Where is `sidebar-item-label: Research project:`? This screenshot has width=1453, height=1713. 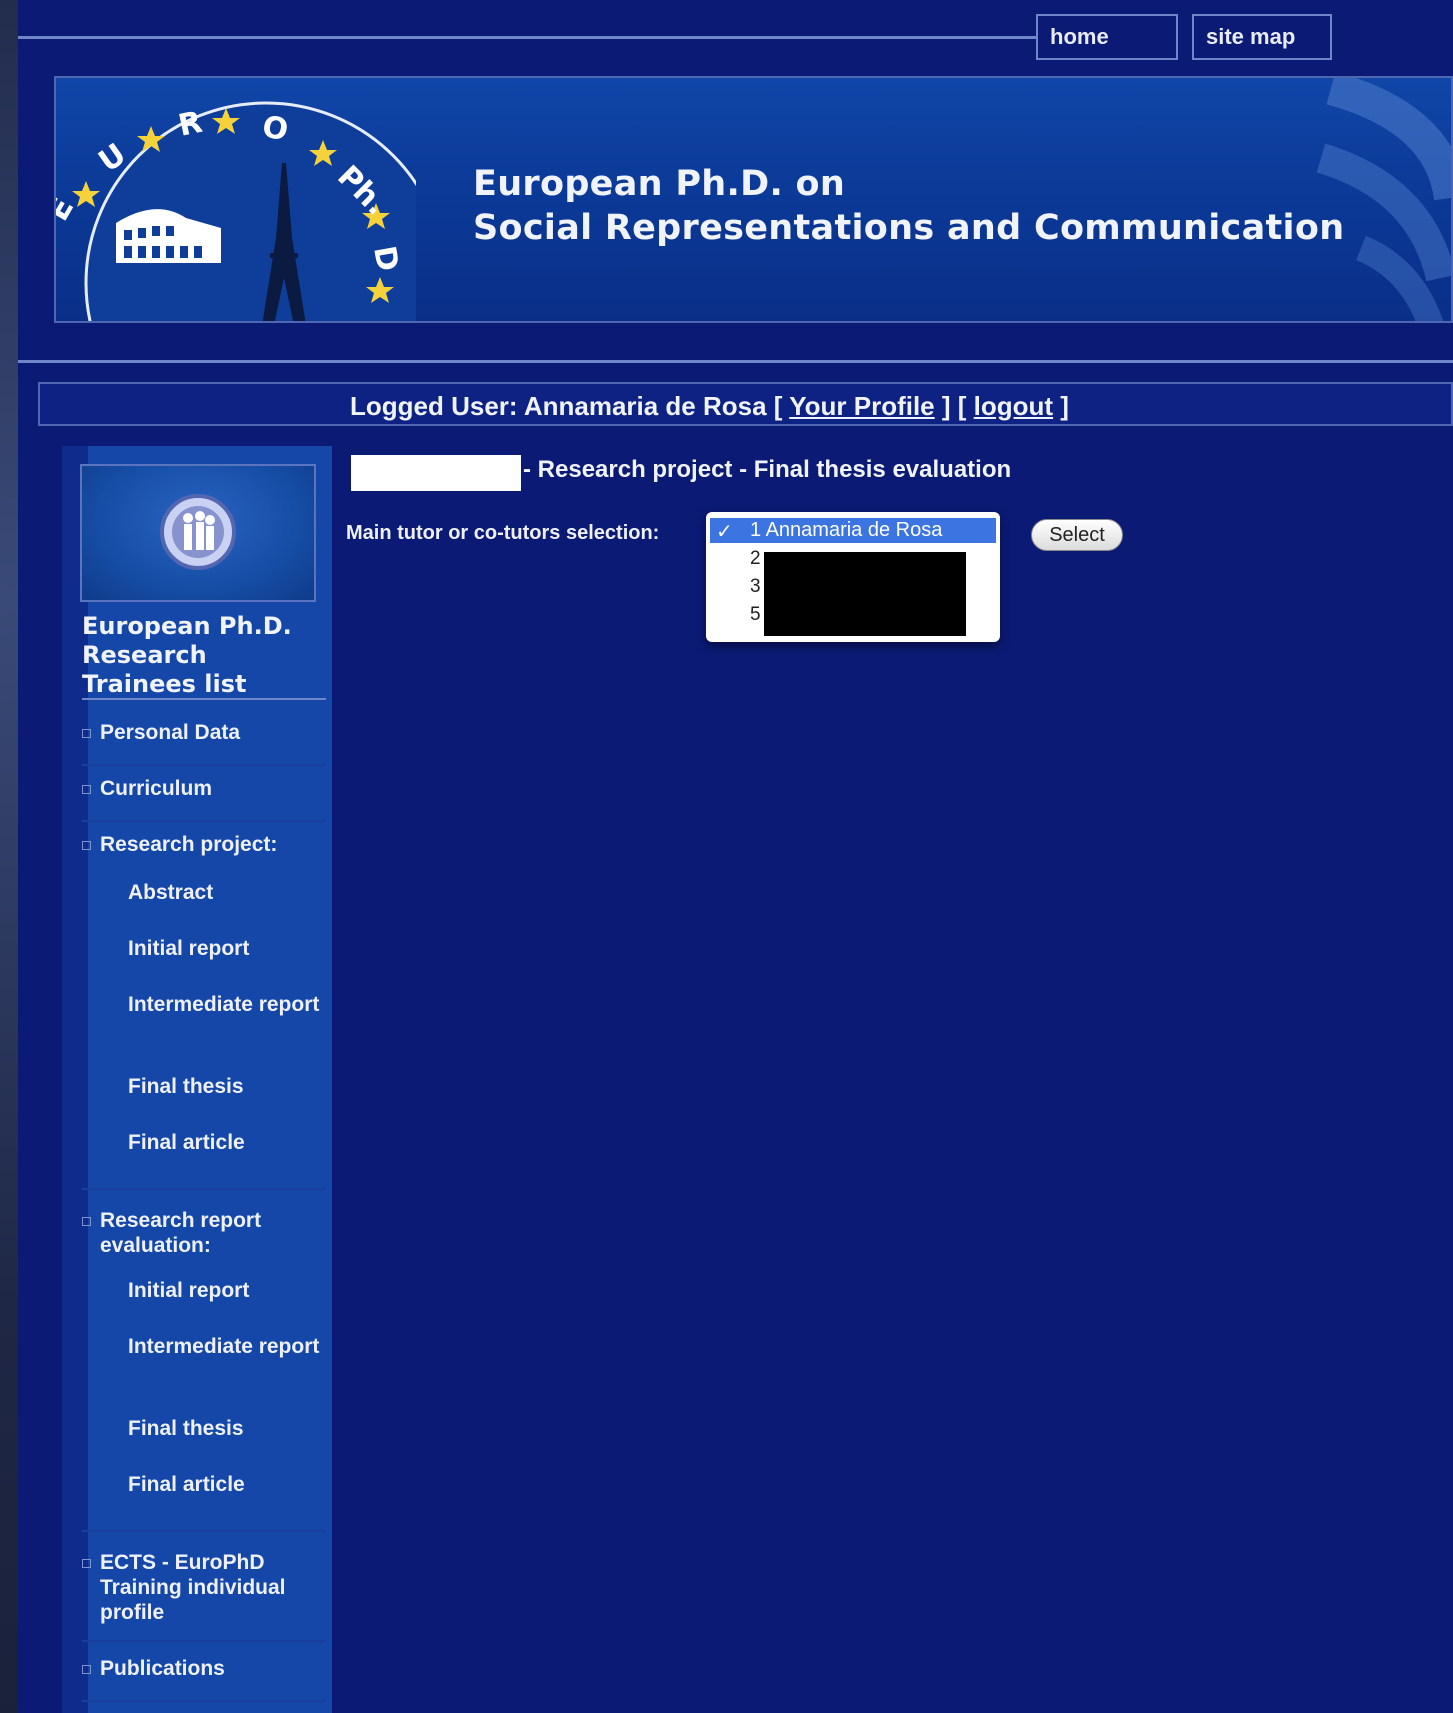
sidebar-item-label: Research project: is located at coordinates (189, 844).